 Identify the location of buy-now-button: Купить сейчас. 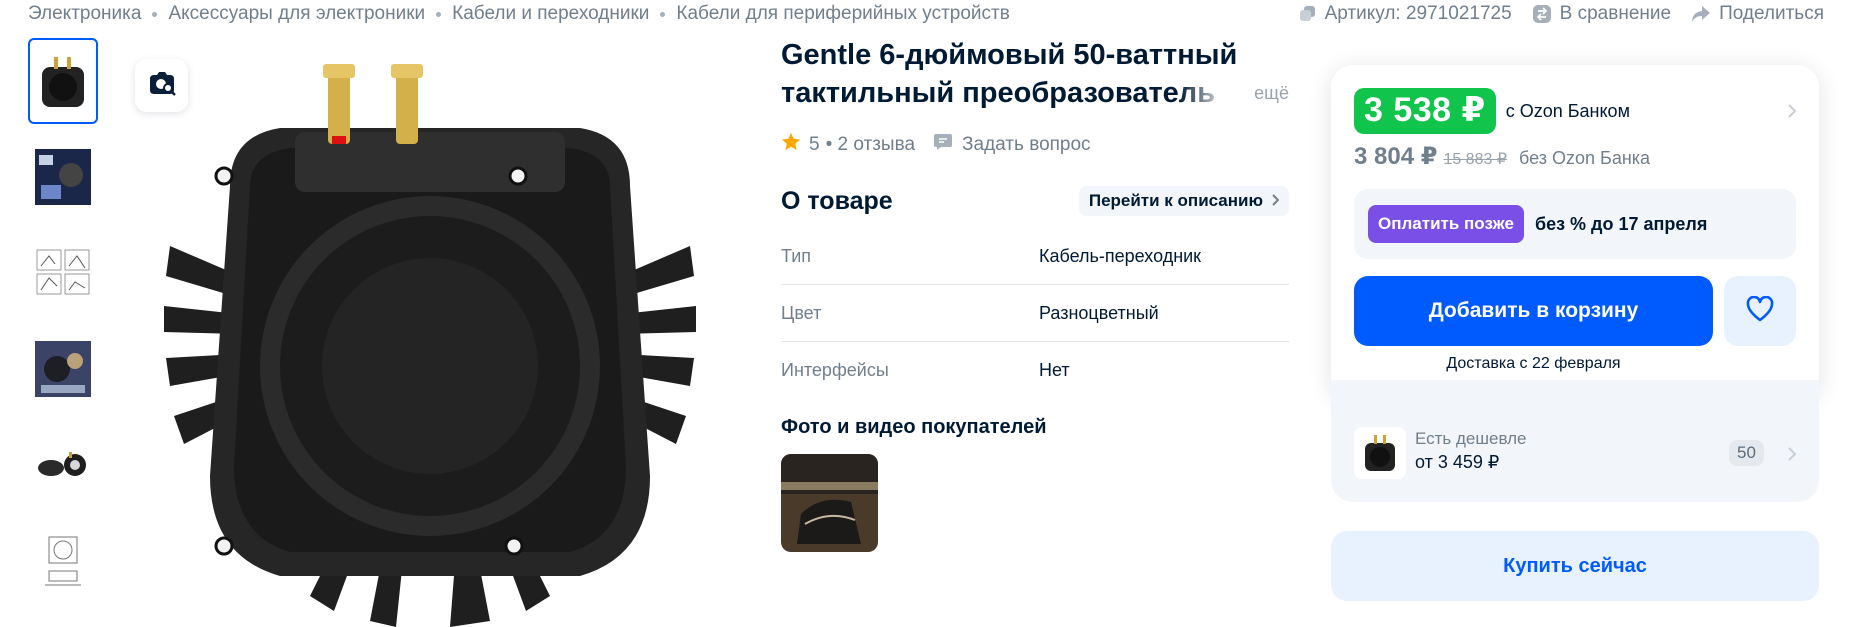
(1575, 566).